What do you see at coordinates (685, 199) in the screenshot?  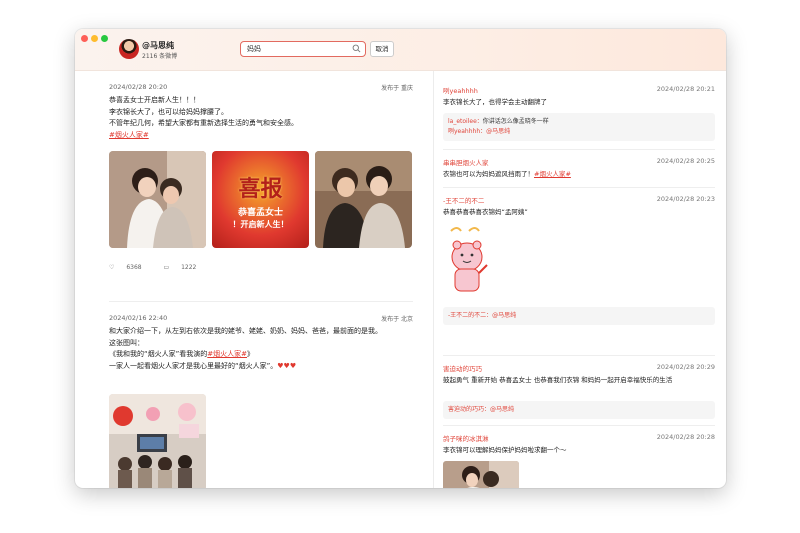 I see `comment-time: 2024/02/28 20:23` at bounding box center [685, 199].